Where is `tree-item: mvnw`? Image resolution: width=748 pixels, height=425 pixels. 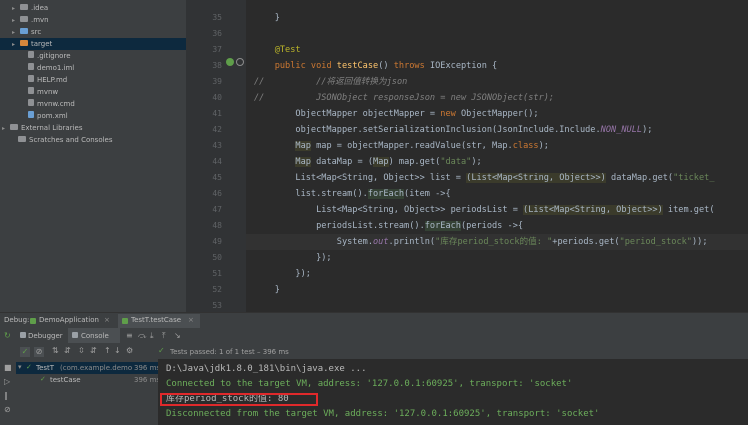 tree-item: mvnw is located at coordinates (93, 92).